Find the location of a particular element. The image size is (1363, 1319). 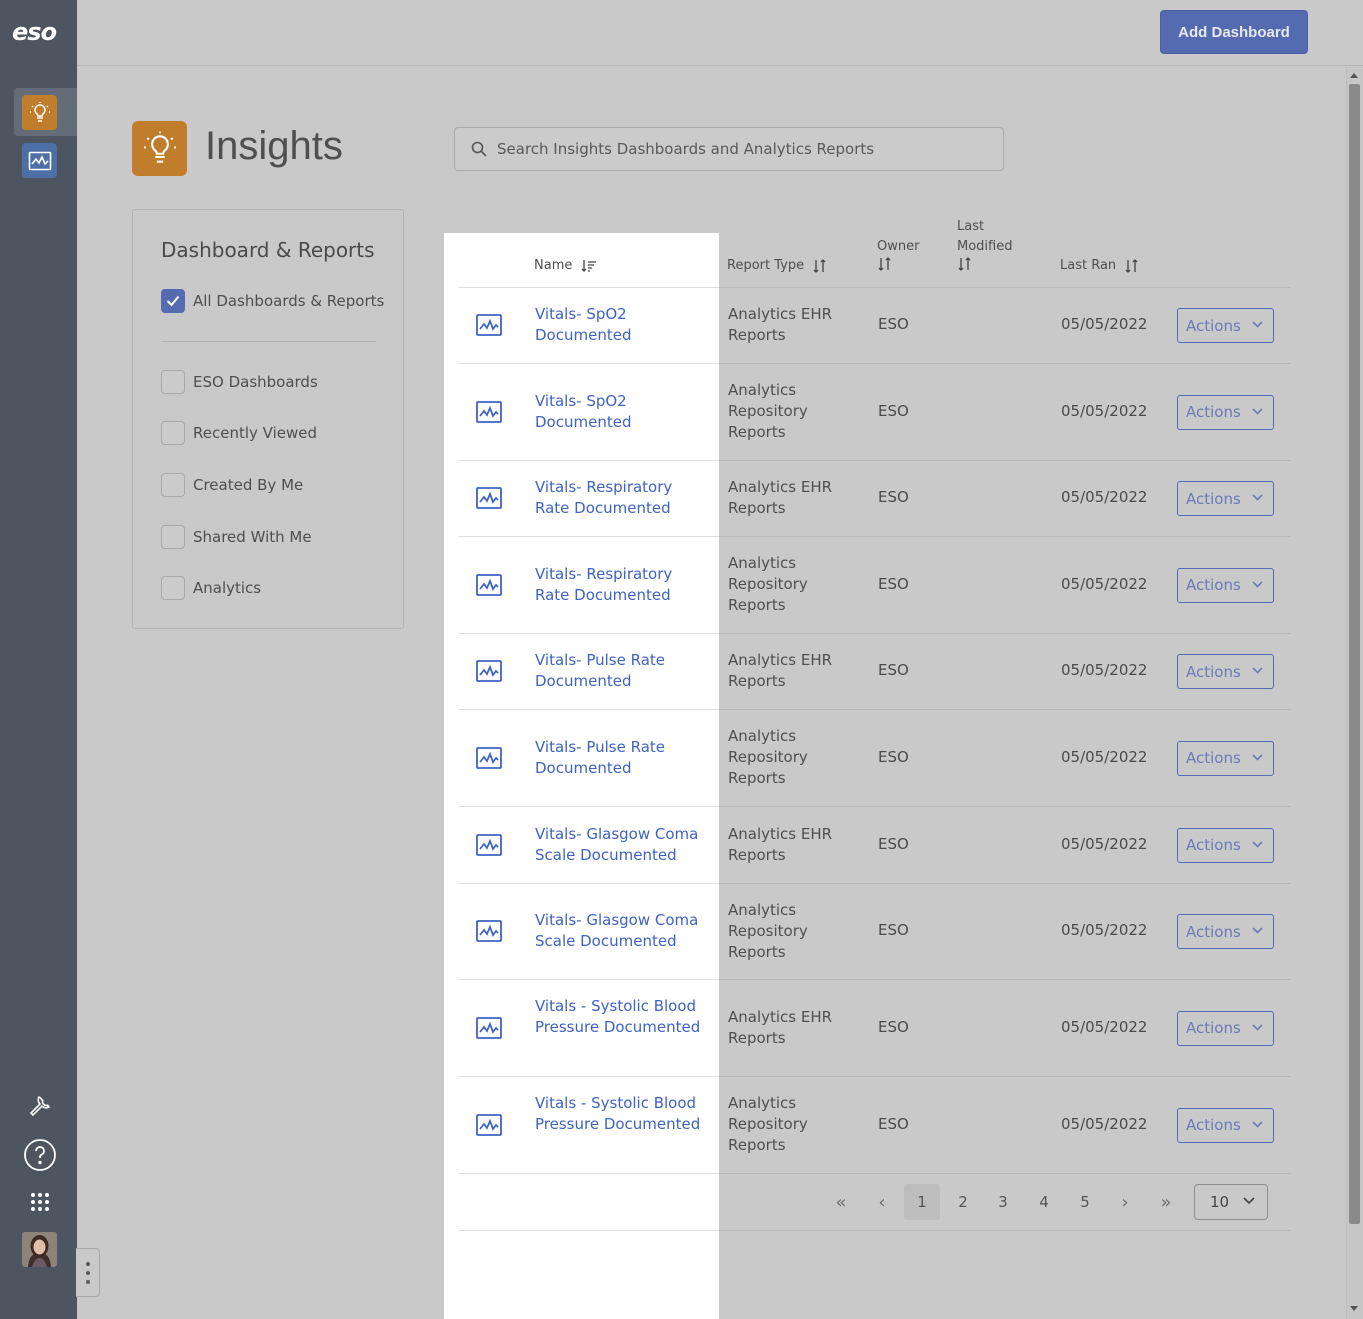

add-dashboard-button: Add Dashboard is located at coordinates (1234, 32).